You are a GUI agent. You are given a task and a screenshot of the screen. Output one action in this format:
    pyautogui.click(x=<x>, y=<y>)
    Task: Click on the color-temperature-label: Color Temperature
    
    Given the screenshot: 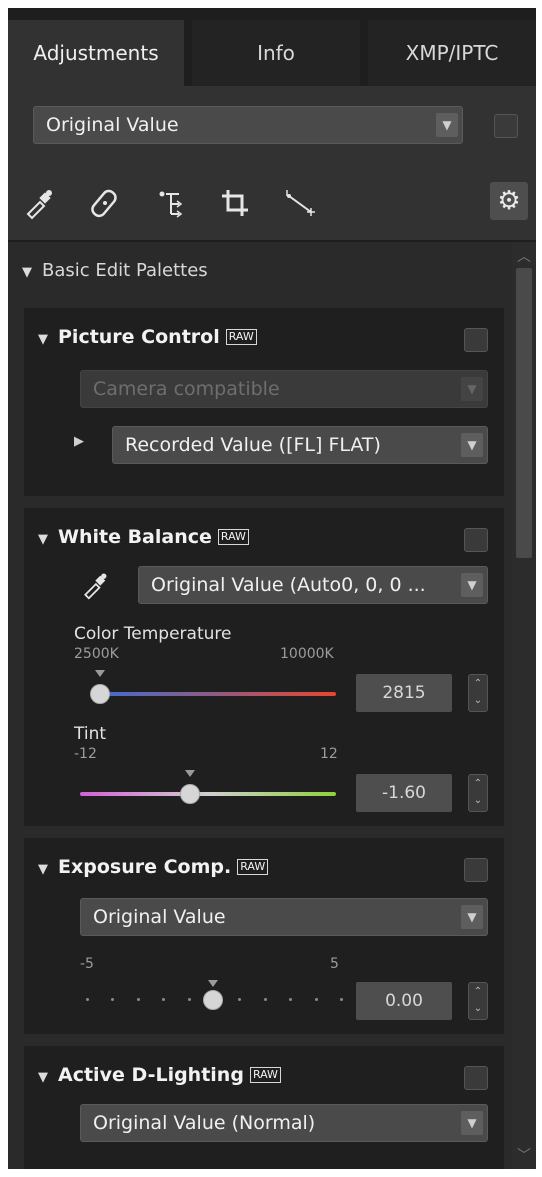 What is the action you would take?
    pyautogui.click(x=153, y=634)
    